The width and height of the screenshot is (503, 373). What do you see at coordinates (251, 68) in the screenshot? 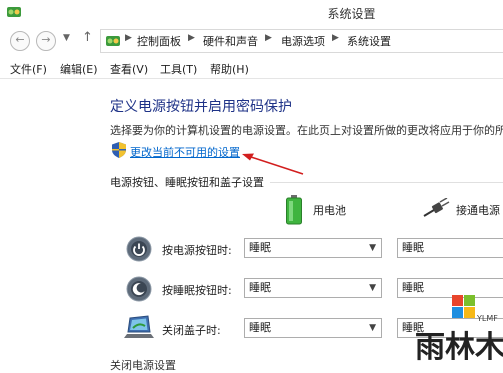
I see `menu-bar: 文件(F) 编辑(E) 查看(V) 工具(T) 帮助(H)` at bounding box center [251, 68].